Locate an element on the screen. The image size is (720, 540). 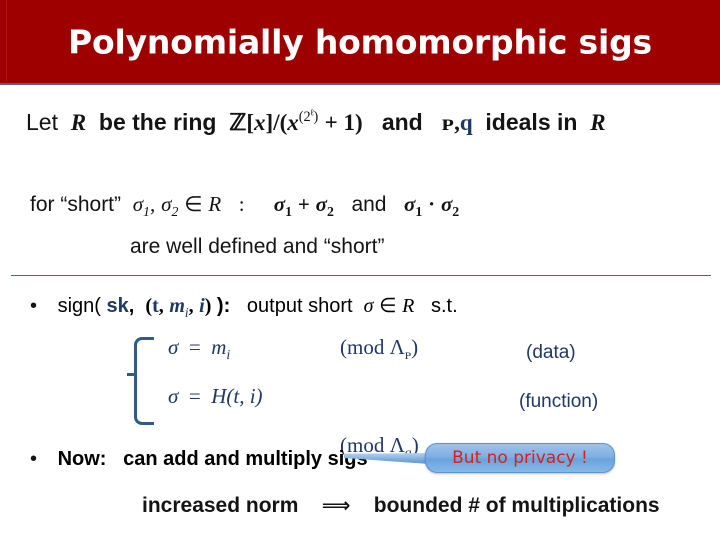
line1-poly-var-2: x is located at coordinates (293, 122).